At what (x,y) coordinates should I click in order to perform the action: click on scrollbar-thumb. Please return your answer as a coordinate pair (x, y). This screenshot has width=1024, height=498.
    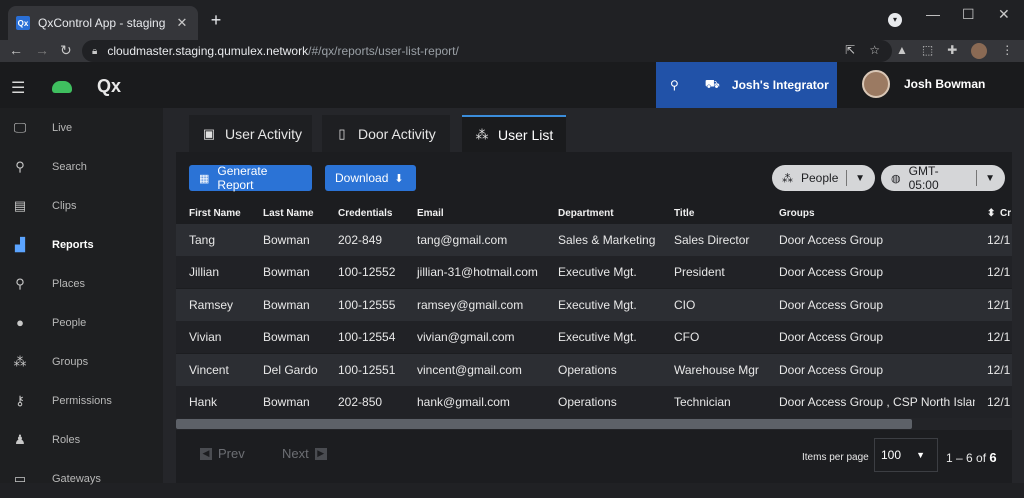
    Looking at the image, I should click on (544, 424).